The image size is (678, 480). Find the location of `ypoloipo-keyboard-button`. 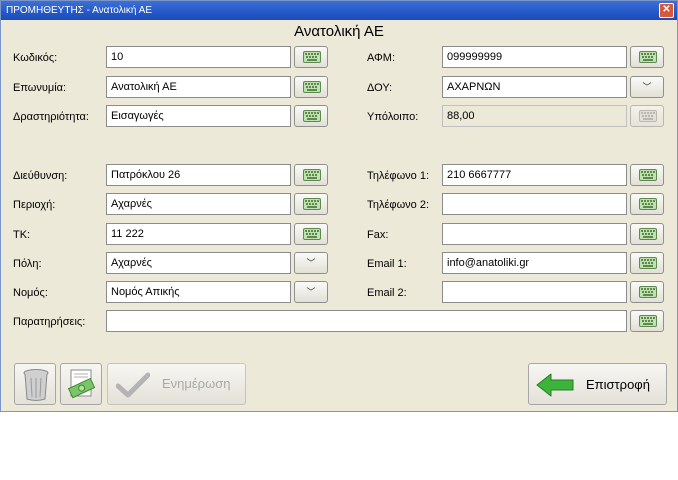

ypoloipo-keyboard-button is located at coordinates (647, 116).